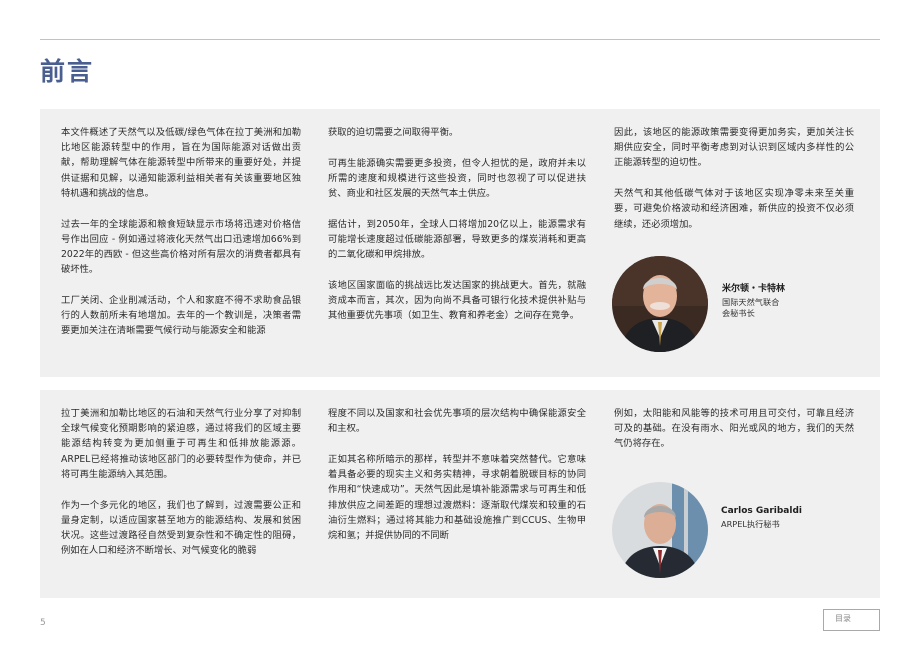 The height and width of the screenshot is (651, 920). Describe the element at coordinates (754, 289) in the screenshot. I see `person-name: 米尔顿・卡特林` at that location.